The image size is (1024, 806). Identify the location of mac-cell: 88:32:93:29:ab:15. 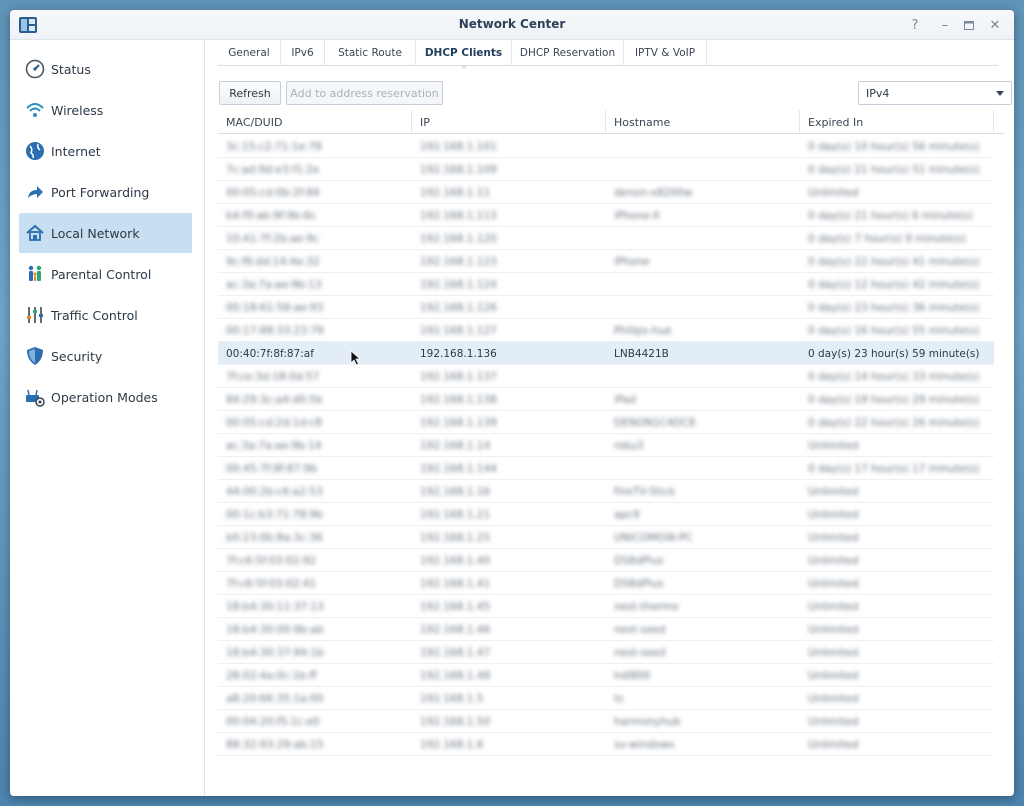
(275, 744).